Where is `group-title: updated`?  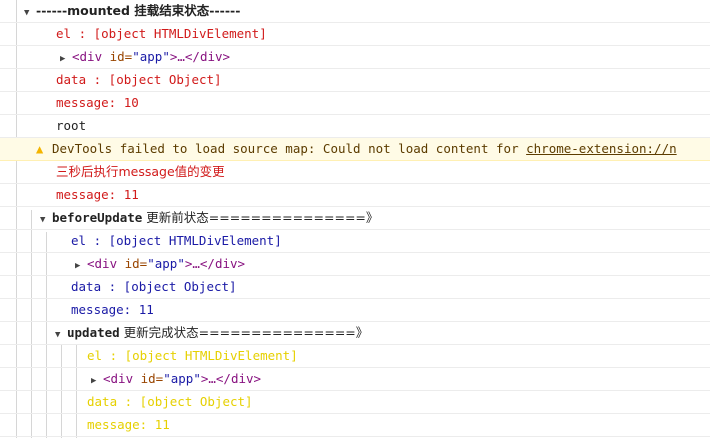 group-title: updated is located at coordinates (93, 332).